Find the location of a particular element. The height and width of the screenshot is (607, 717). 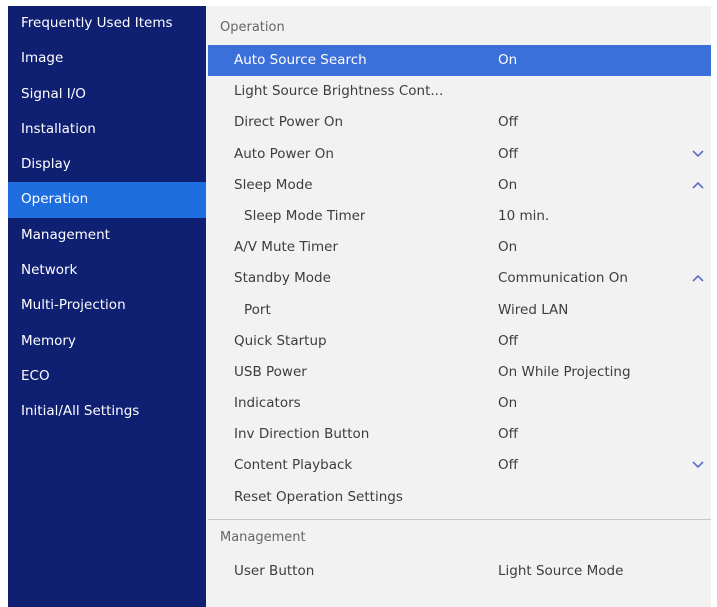

setting-value: Wired LAN is located at coordinates (533, 309).